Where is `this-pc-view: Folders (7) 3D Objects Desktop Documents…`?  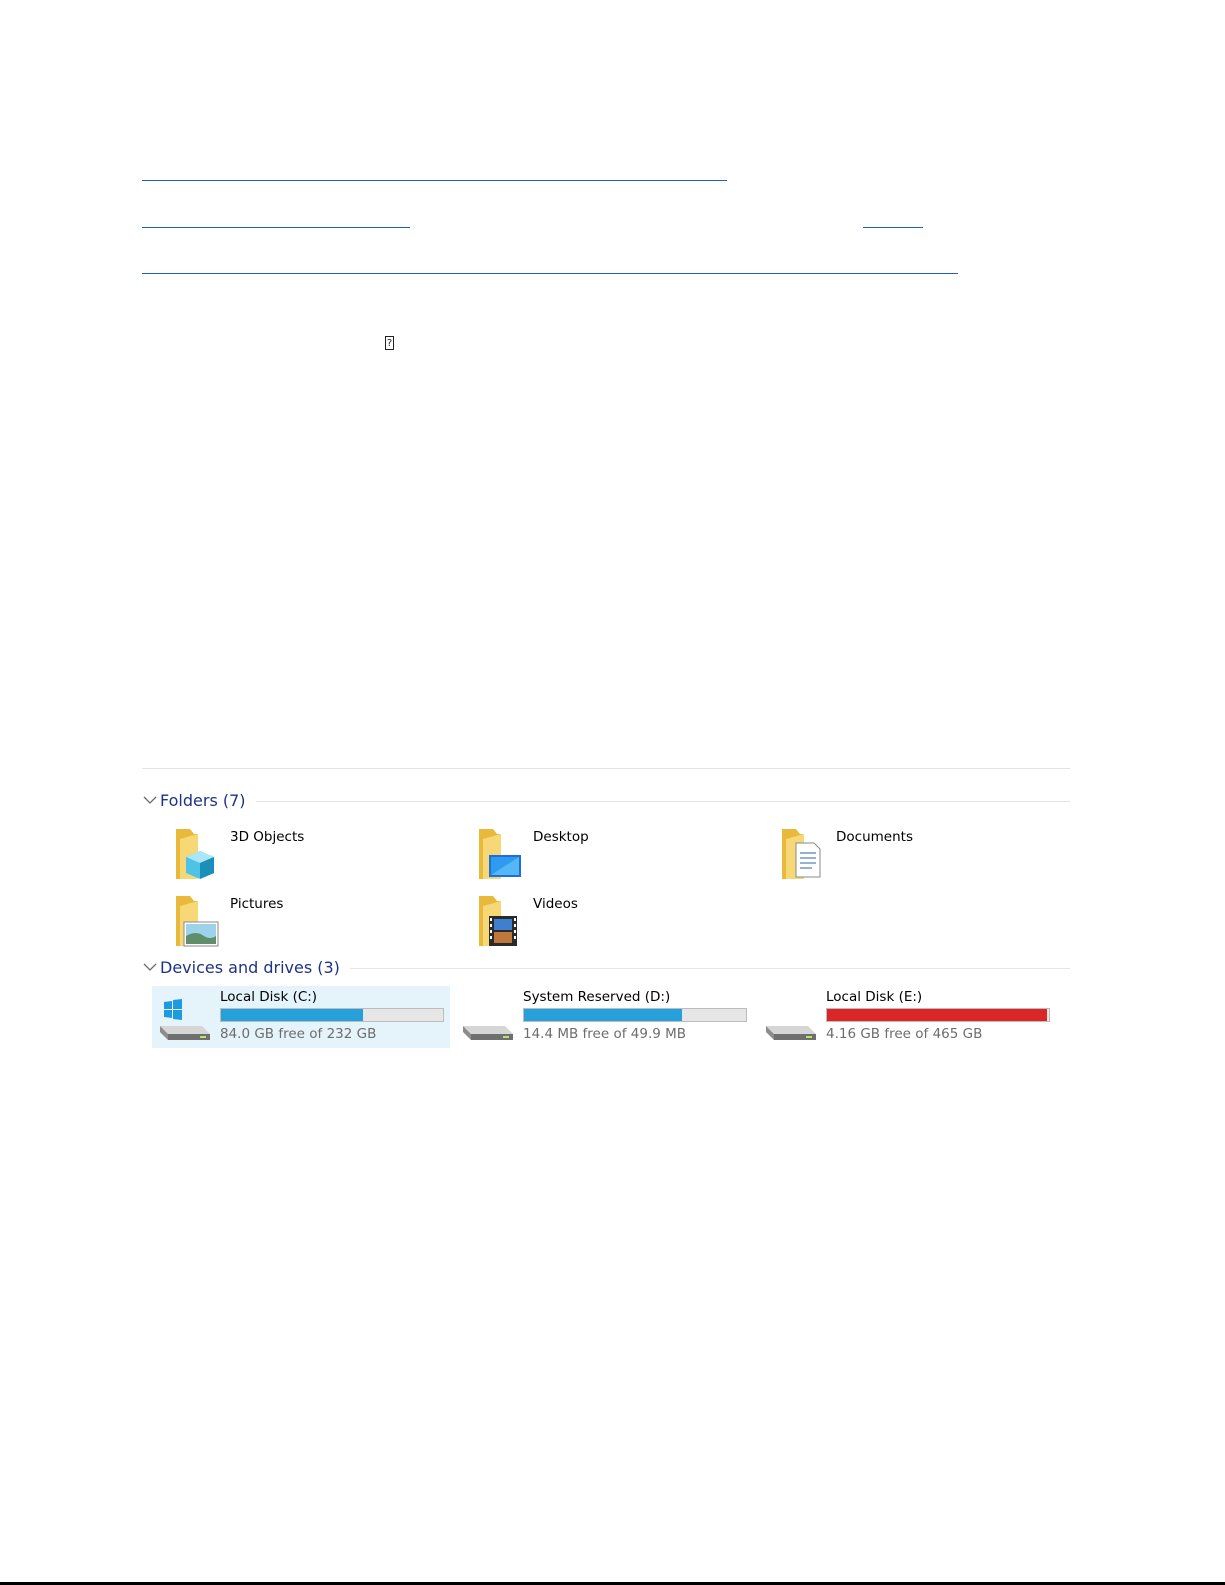 this-pc-view: Folders (7) 3D Objects Desktop Documents… is located at coordinates (606, 913).